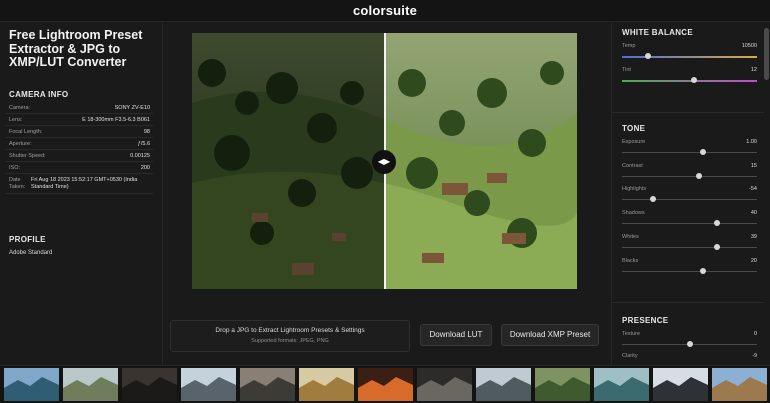 This screenshot has height=403, width=770. I want to click on brand-logo: colorsuite, so click(385, 10).